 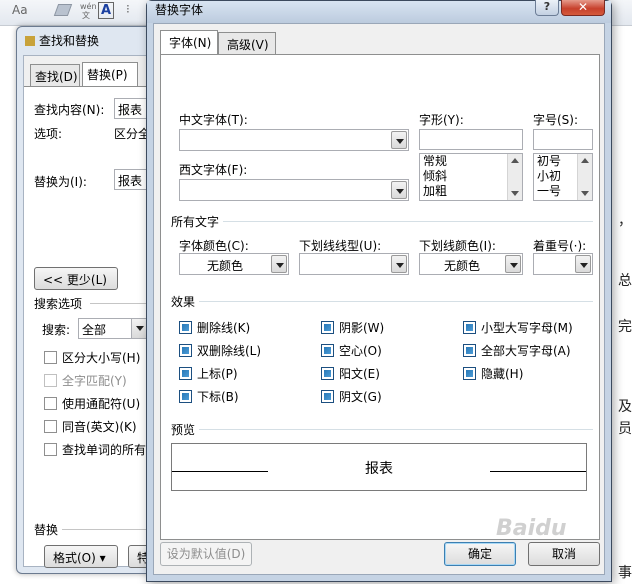 What do you see at coordinates (354, 264) in the screenshot?
I see `underline-style-select` at bounding box center [354, 264].